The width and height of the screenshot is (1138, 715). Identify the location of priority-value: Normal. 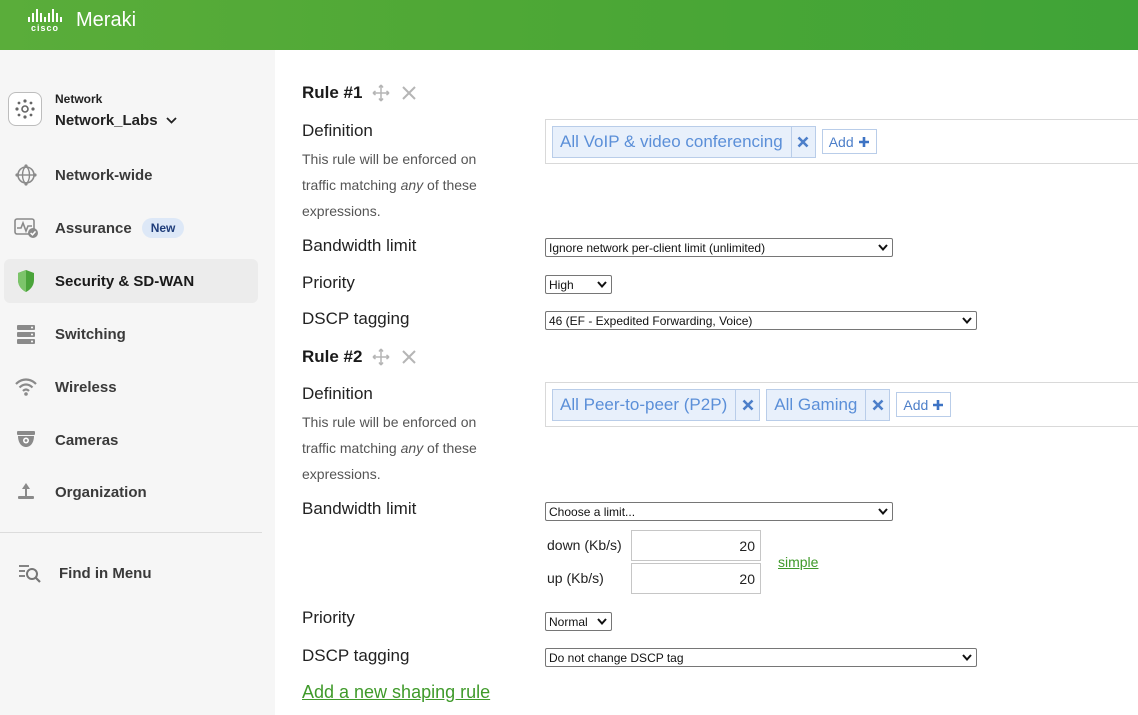
(568, 621).